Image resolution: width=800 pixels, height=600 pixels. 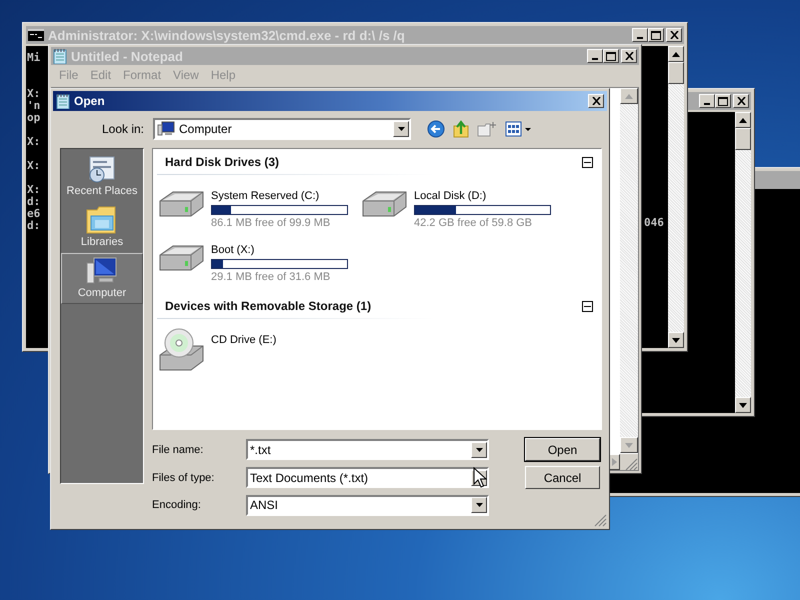 What do you see at coordinates (367, 449) in the screenshot?
I see `dropdown-field: *.txt` at bounding box center [367, 449].